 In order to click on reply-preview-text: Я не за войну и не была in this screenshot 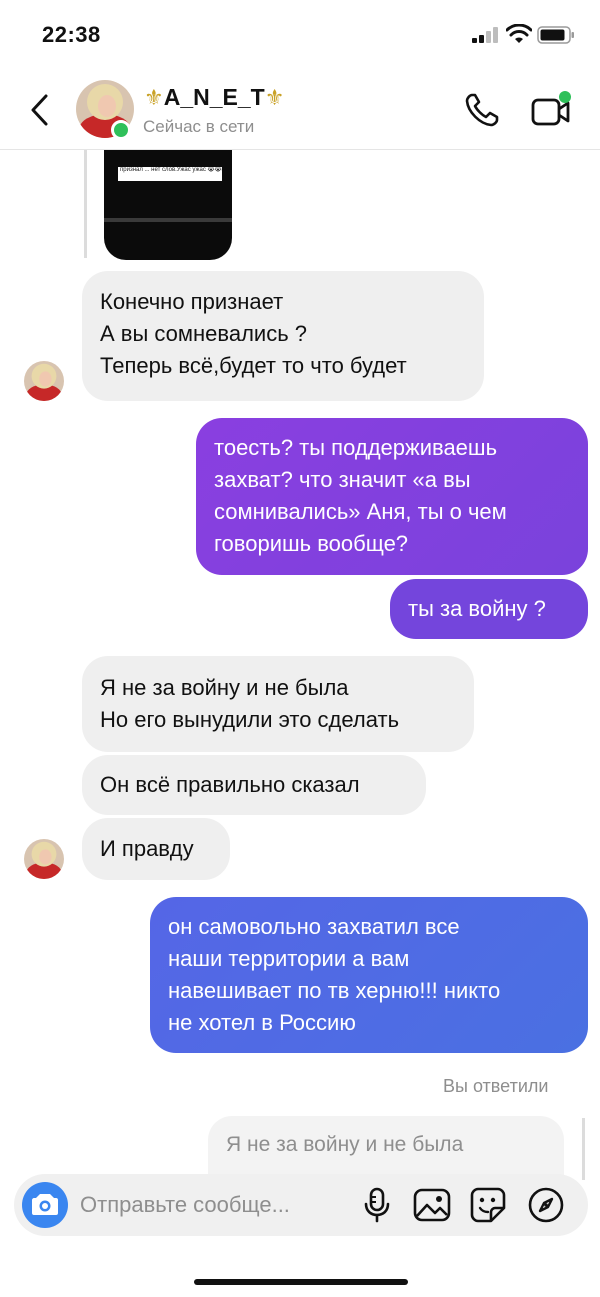, I will do `click(345, 1144)`.